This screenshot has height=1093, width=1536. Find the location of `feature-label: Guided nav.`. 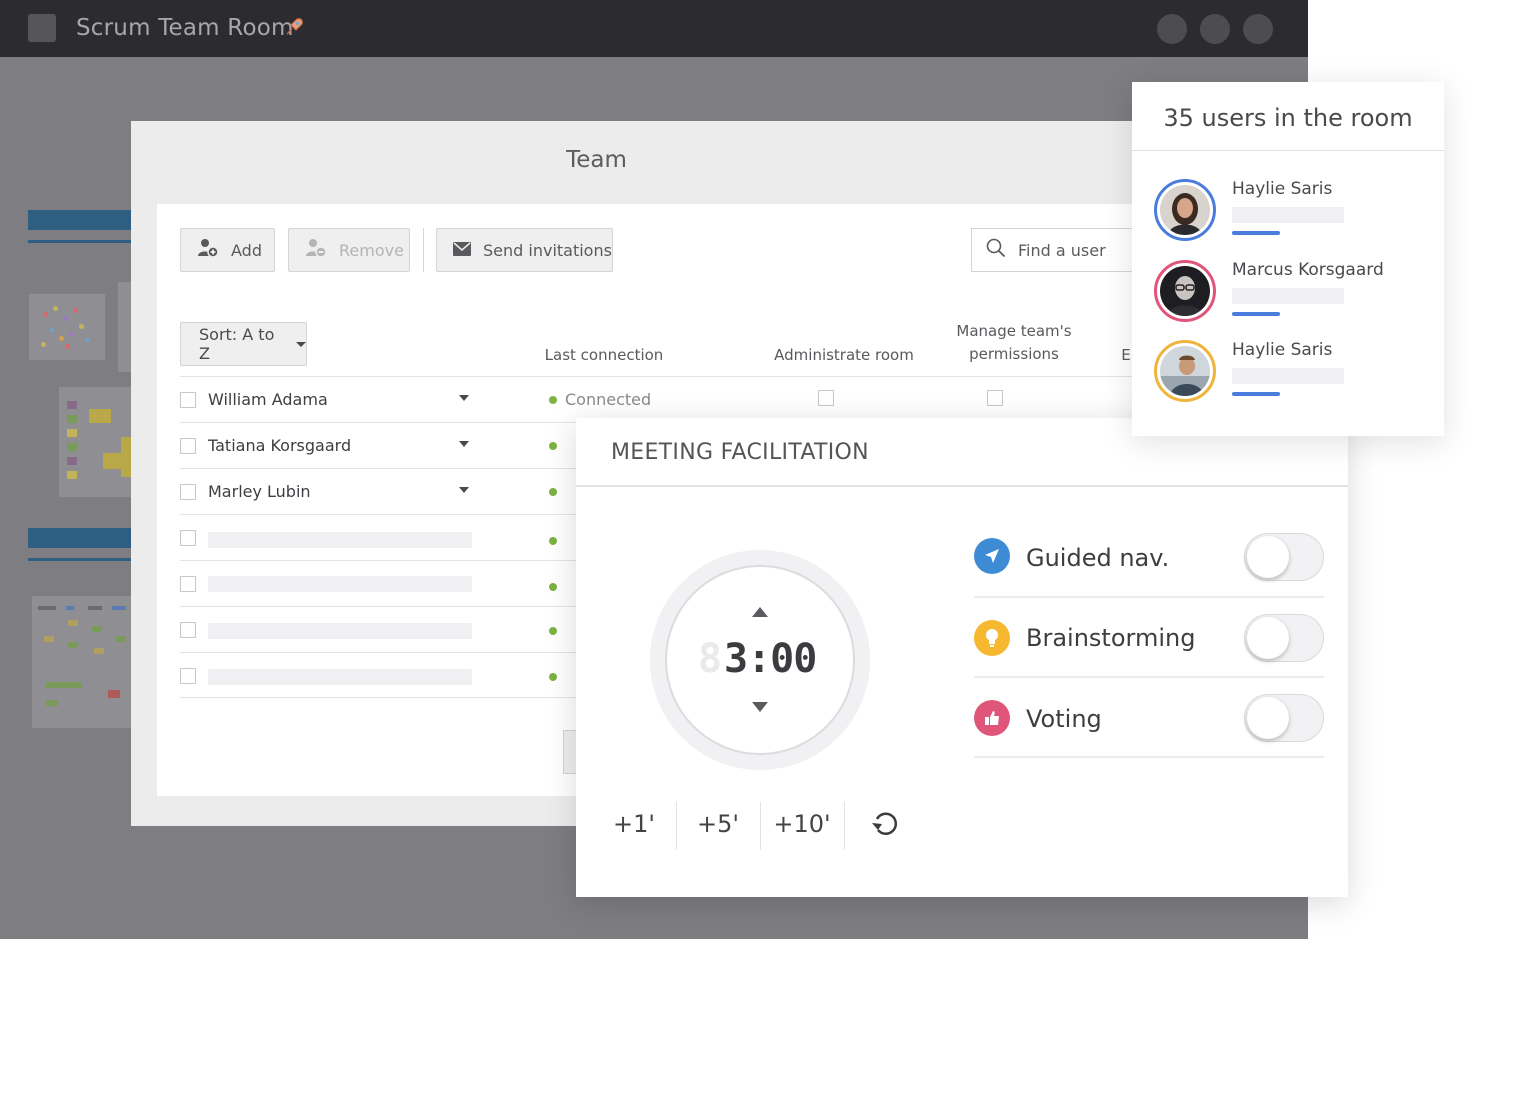

feature-label: Guided nav. is located at coordinates (1098, 558).